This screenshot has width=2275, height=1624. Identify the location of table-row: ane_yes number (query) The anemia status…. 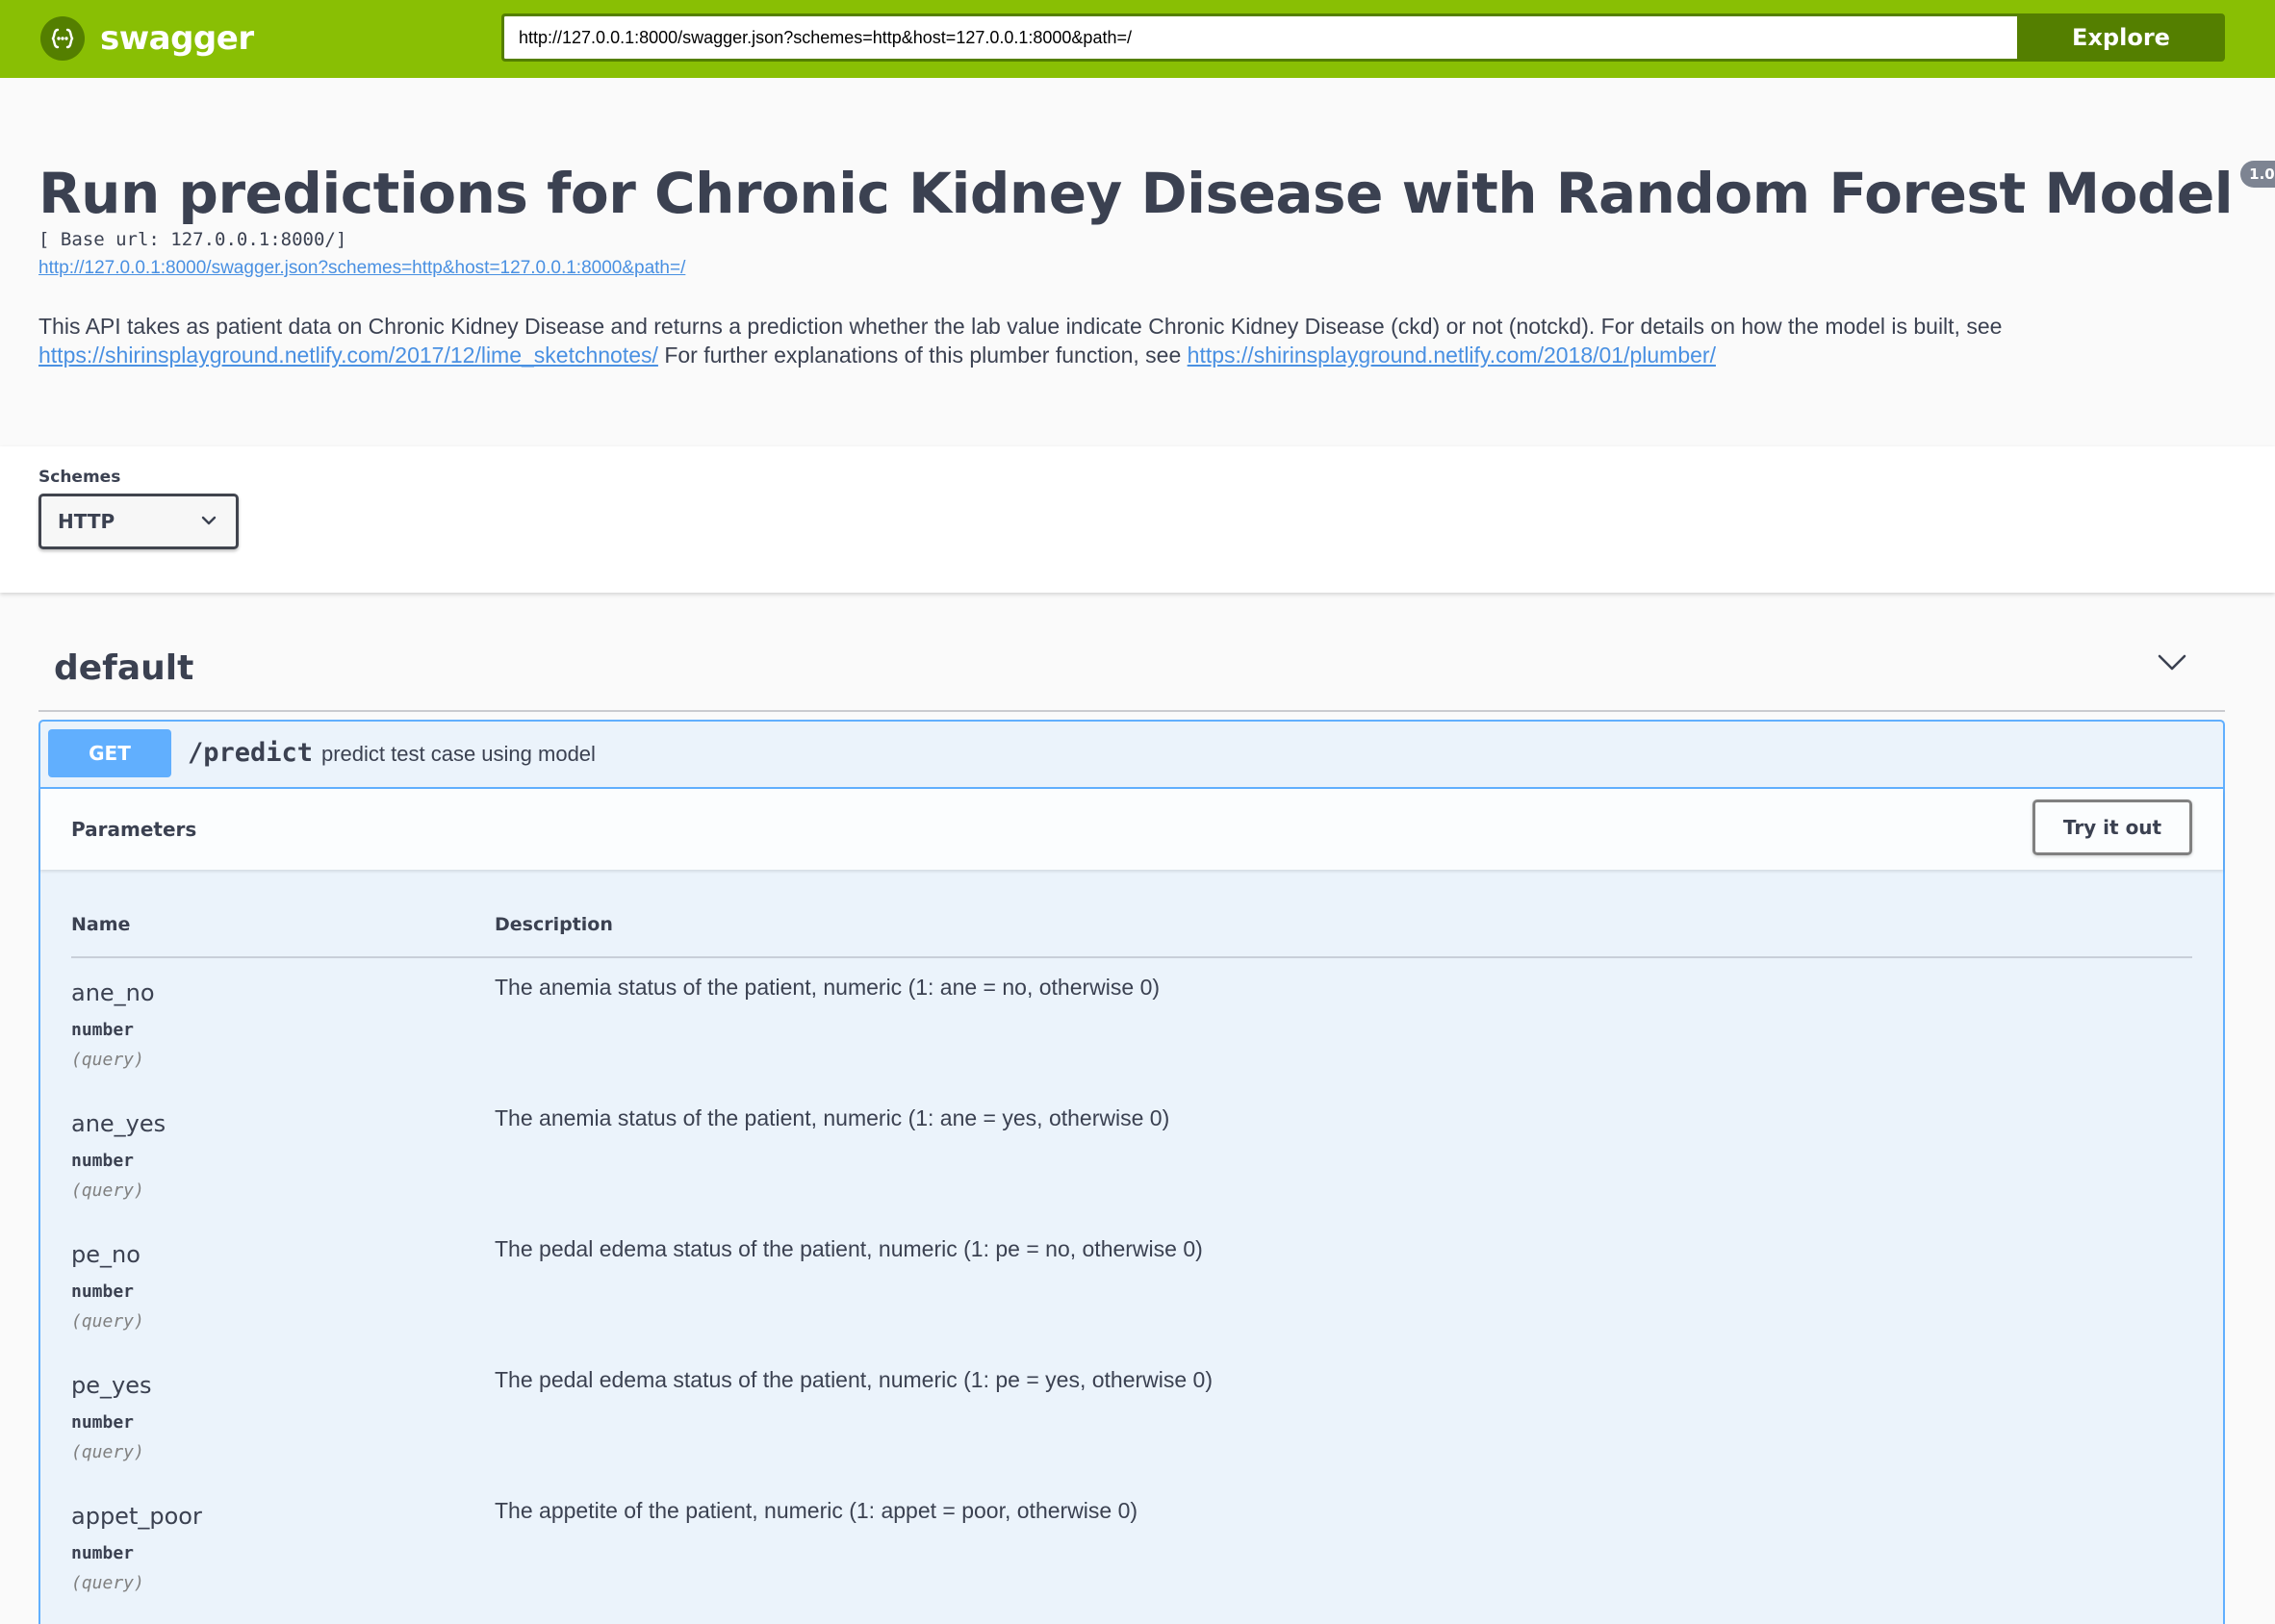
(1131, 1154).